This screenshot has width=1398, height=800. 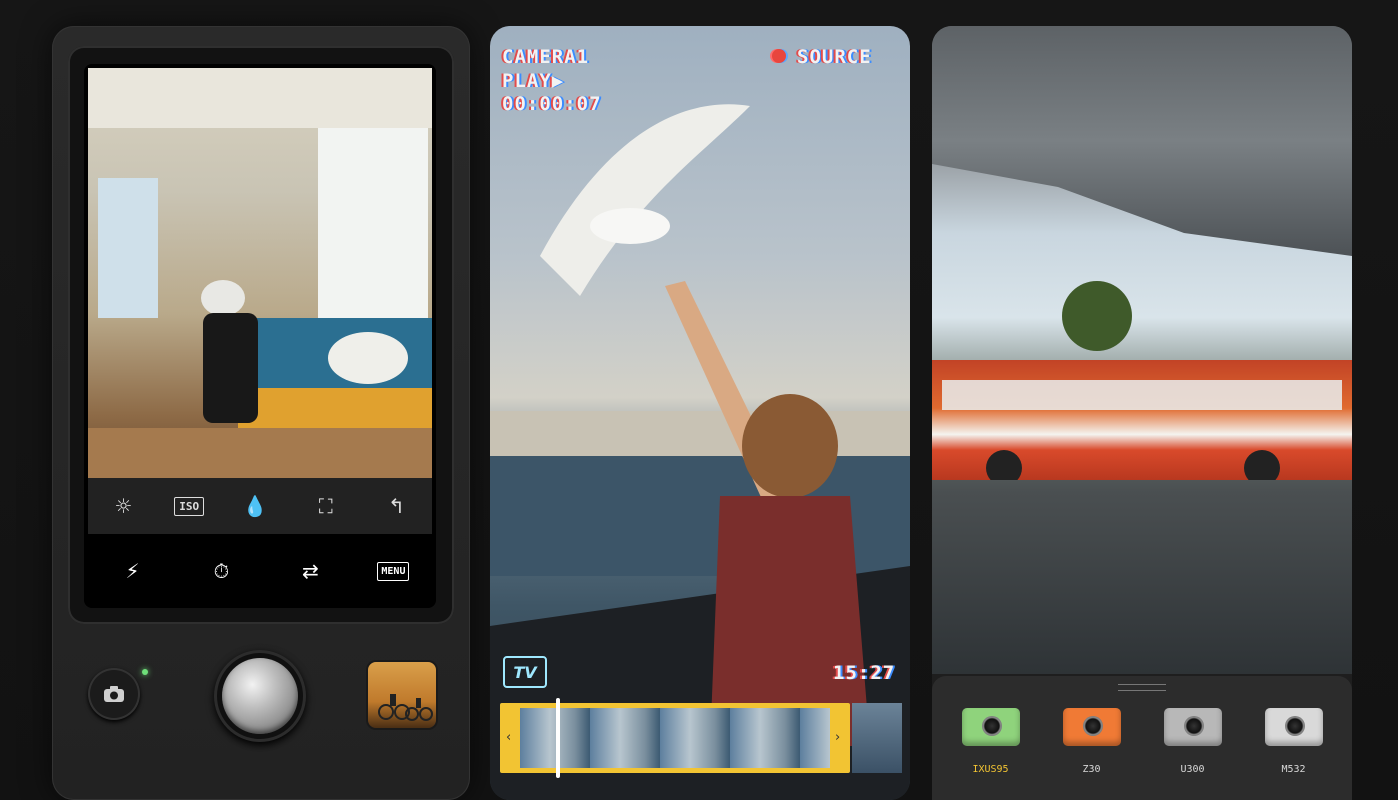 I want to click on camera-option-ixus95: IXUS95, so click(x=991, y=748).